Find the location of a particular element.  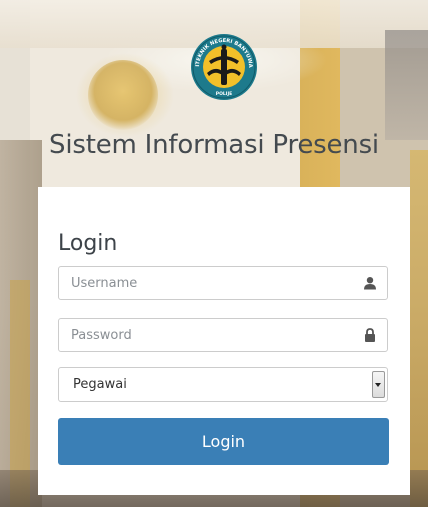

password-field is located at coordinates (223, 335).